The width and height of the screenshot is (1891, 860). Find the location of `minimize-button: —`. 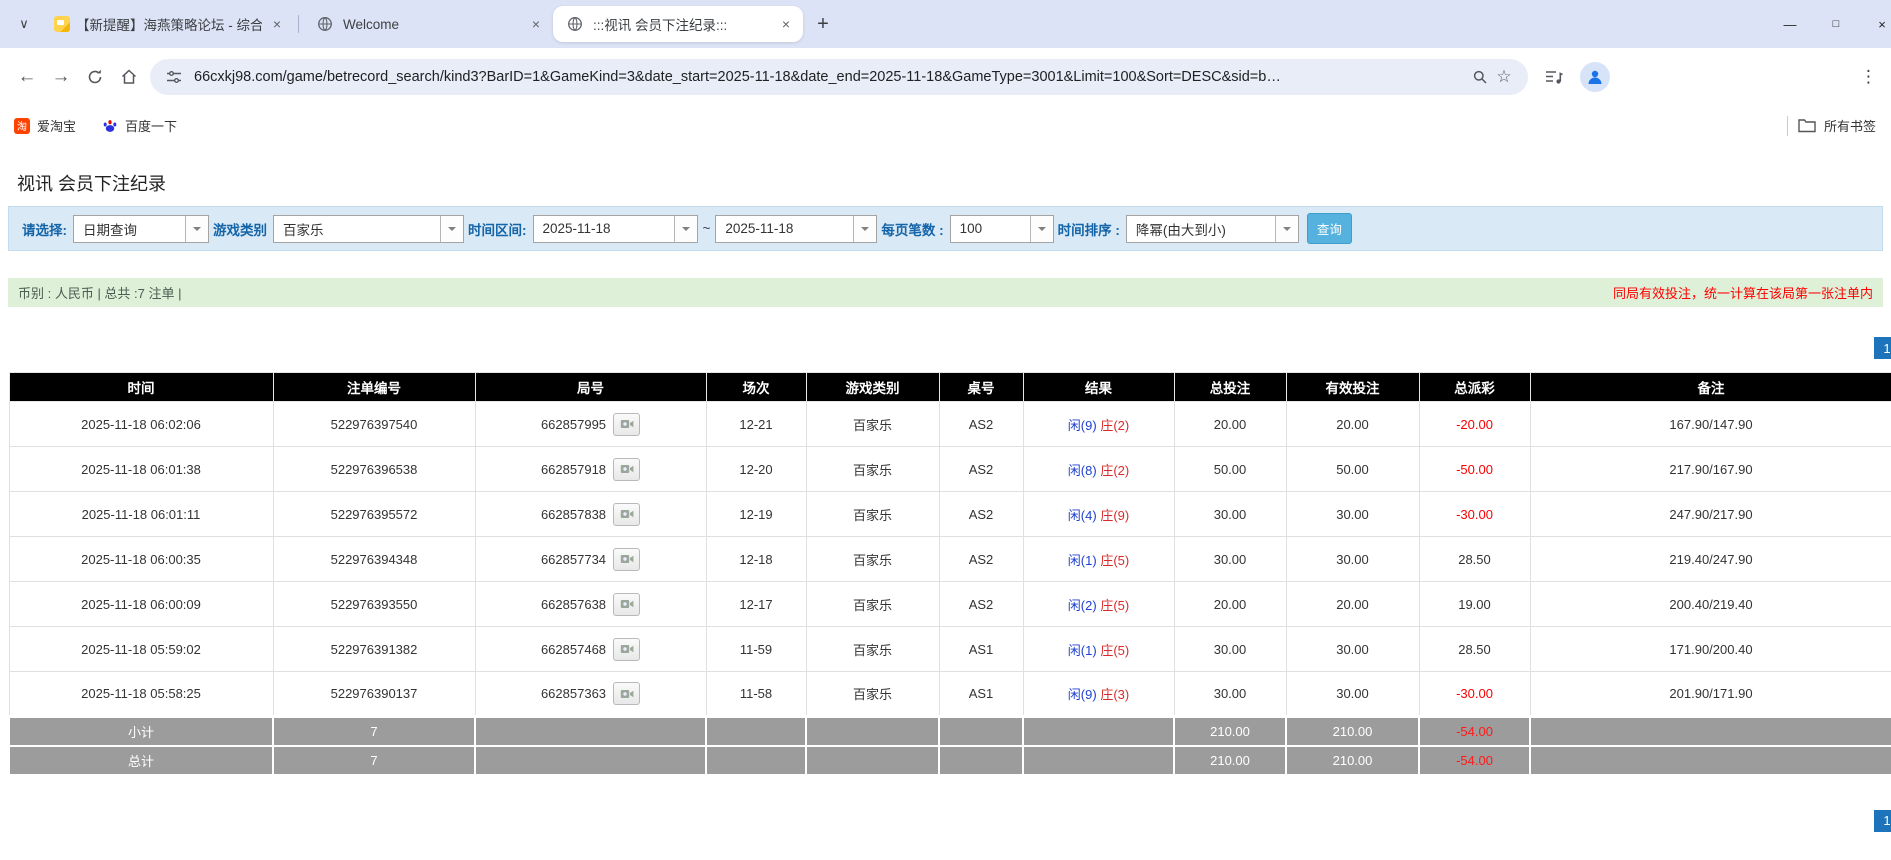

minimize-button: — is located at coordinates (1790, 24).